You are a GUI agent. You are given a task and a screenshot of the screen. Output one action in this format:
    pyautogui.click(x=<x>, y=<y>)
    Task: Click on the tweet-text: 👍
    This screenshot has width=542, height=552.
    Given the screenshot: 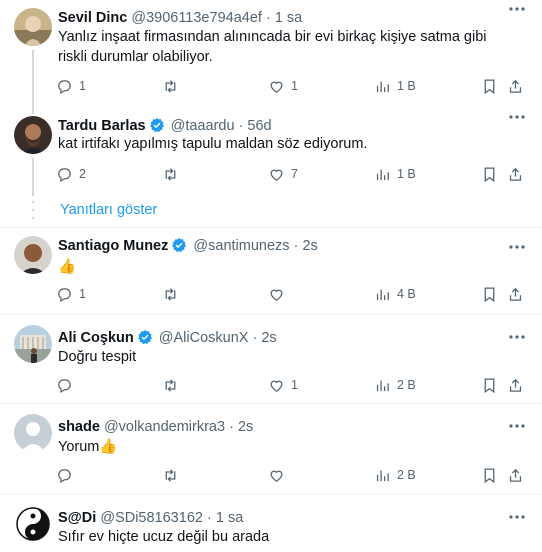 What is the action you would take?
    pyautogui.click(x=67, y=267)
    